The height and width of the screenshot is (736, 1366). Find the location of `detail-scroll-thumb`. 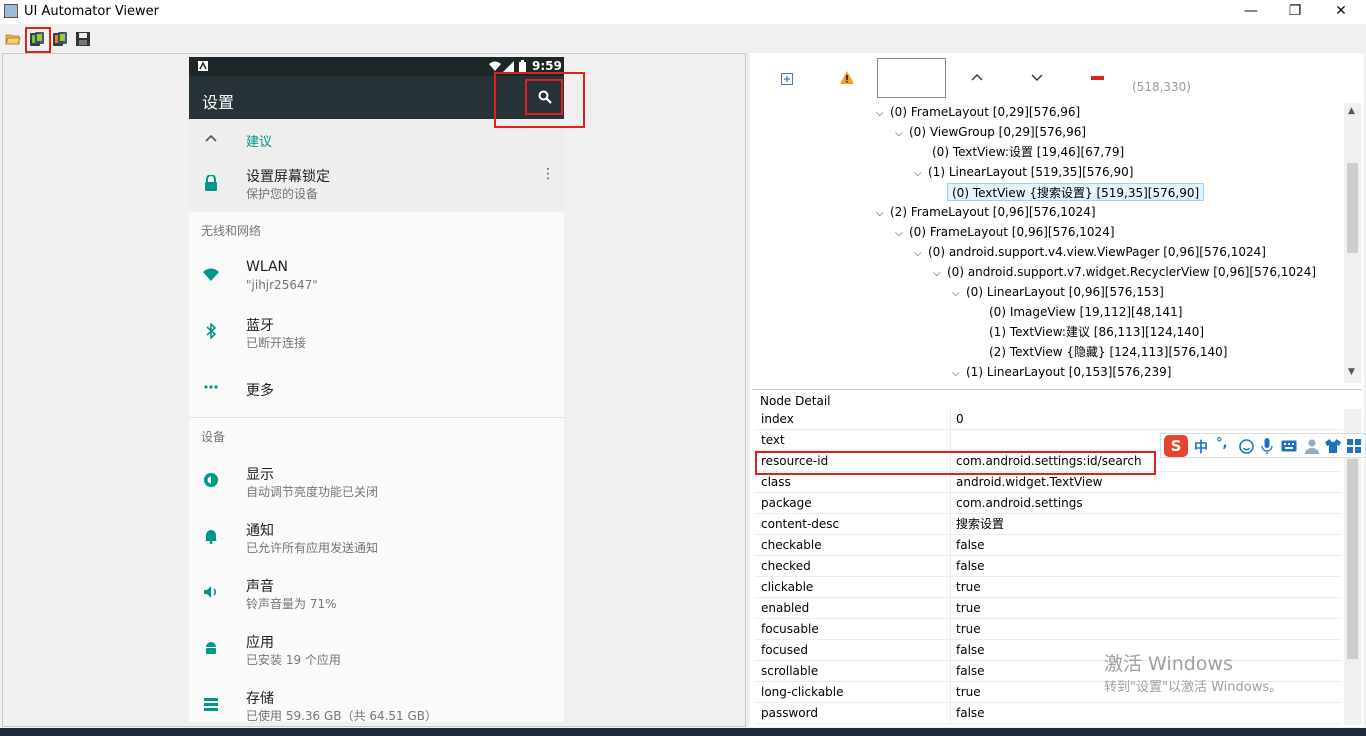

detail-scroll-thumb is located at coordinates (1352, 559).